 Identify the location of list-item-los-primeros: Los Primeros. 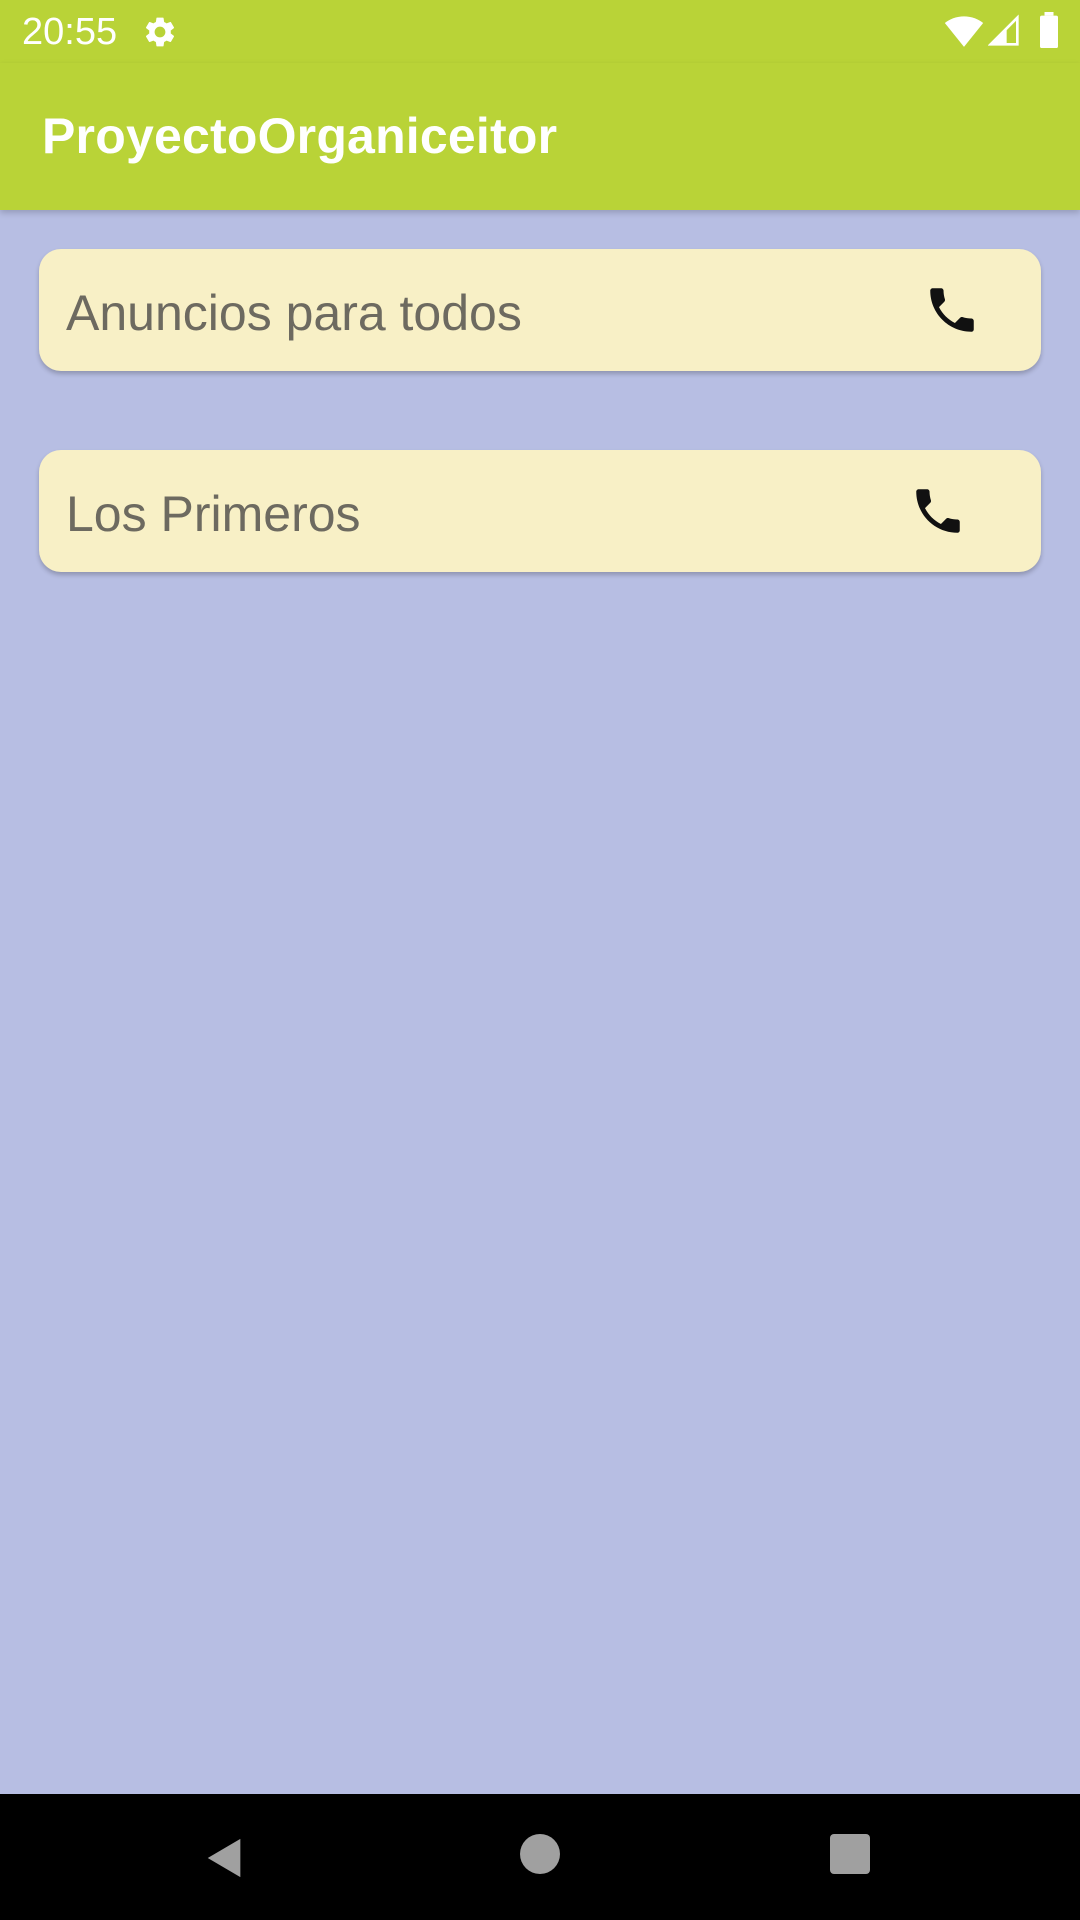
(540, 511).